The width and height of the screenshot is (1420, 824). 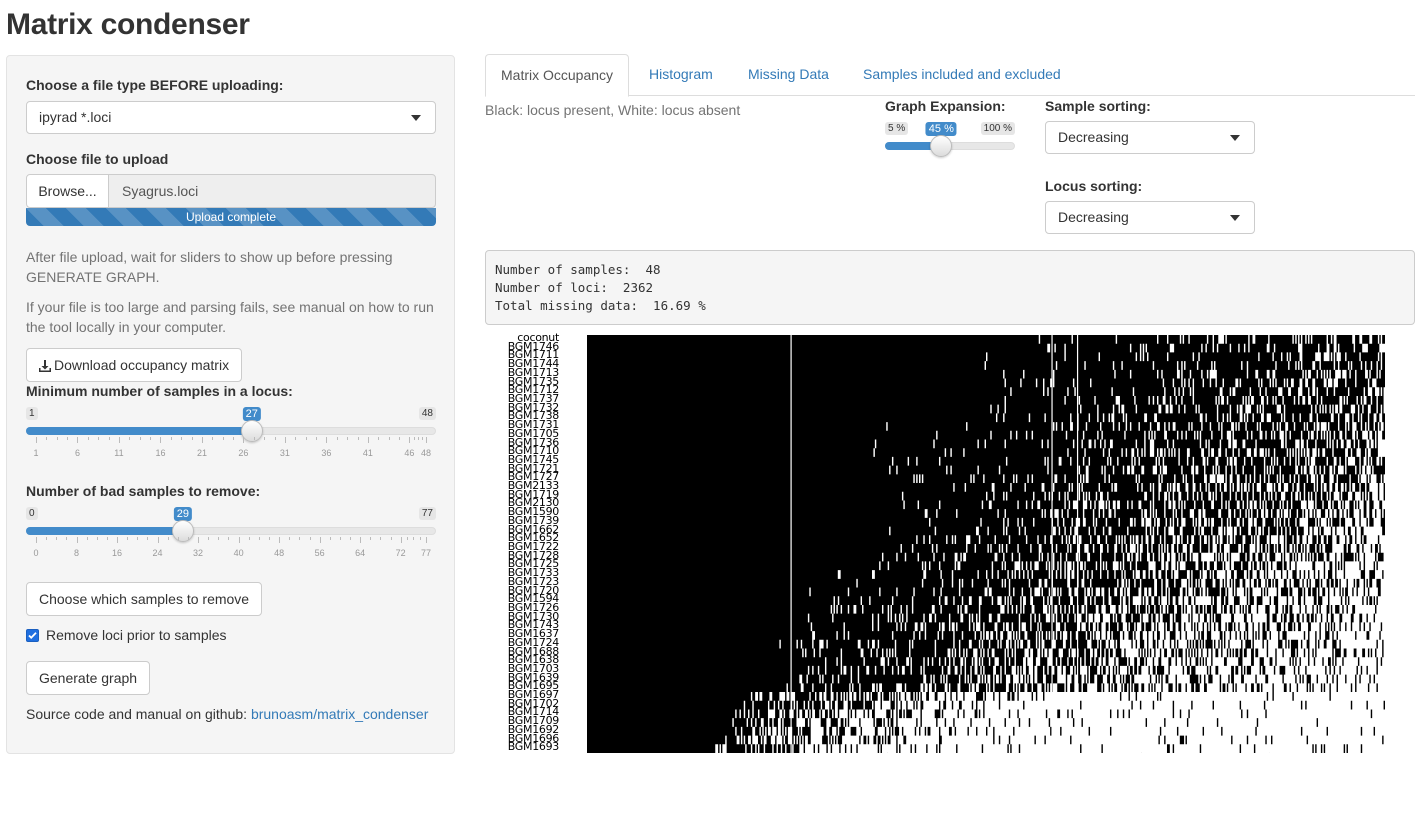 I want to click on slider-tick-label: 11, so click(x=119, y=453).